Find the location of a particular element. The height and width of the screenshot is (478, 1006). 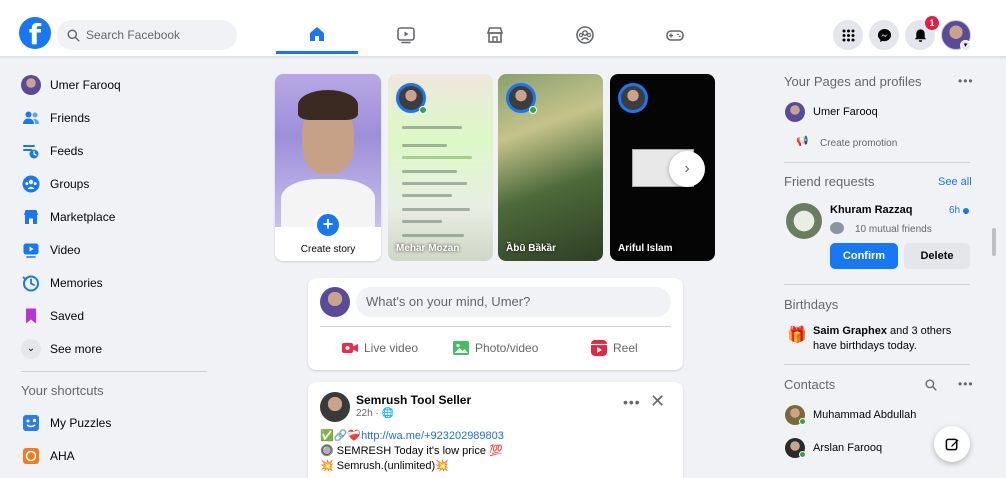

sidebar-item-saved: Saved is located at coordinates (114, 315).